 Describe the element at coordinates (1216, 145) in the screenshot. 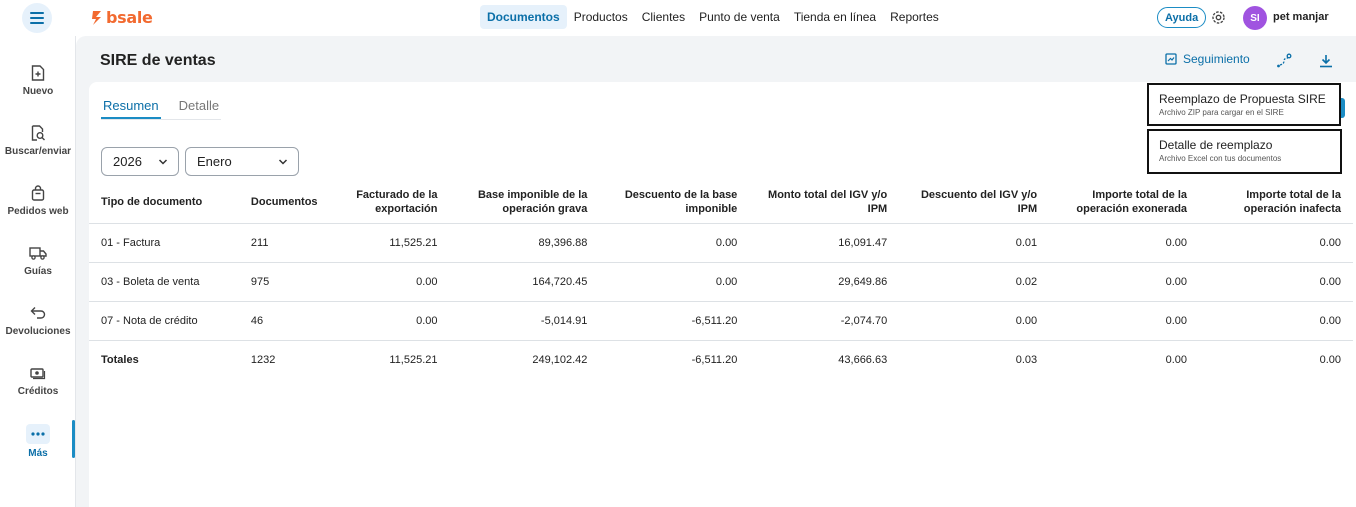

I see `menu-item-title: Detalle de reemplazo` at that location.